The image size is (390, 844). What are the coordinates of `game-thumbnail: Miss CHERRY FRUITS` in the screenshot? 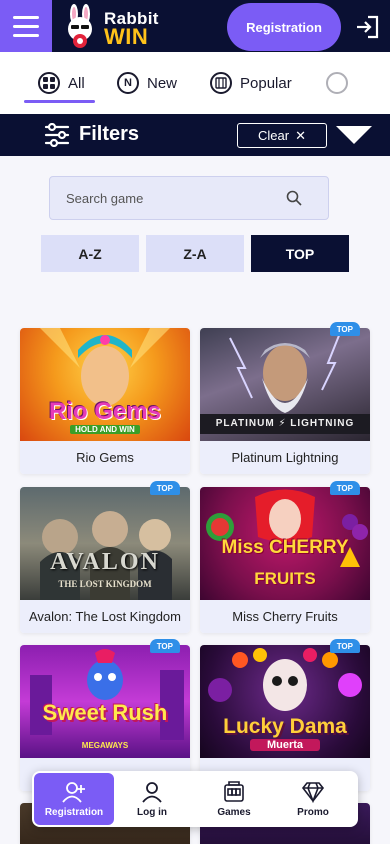 It's located at (285, 543).